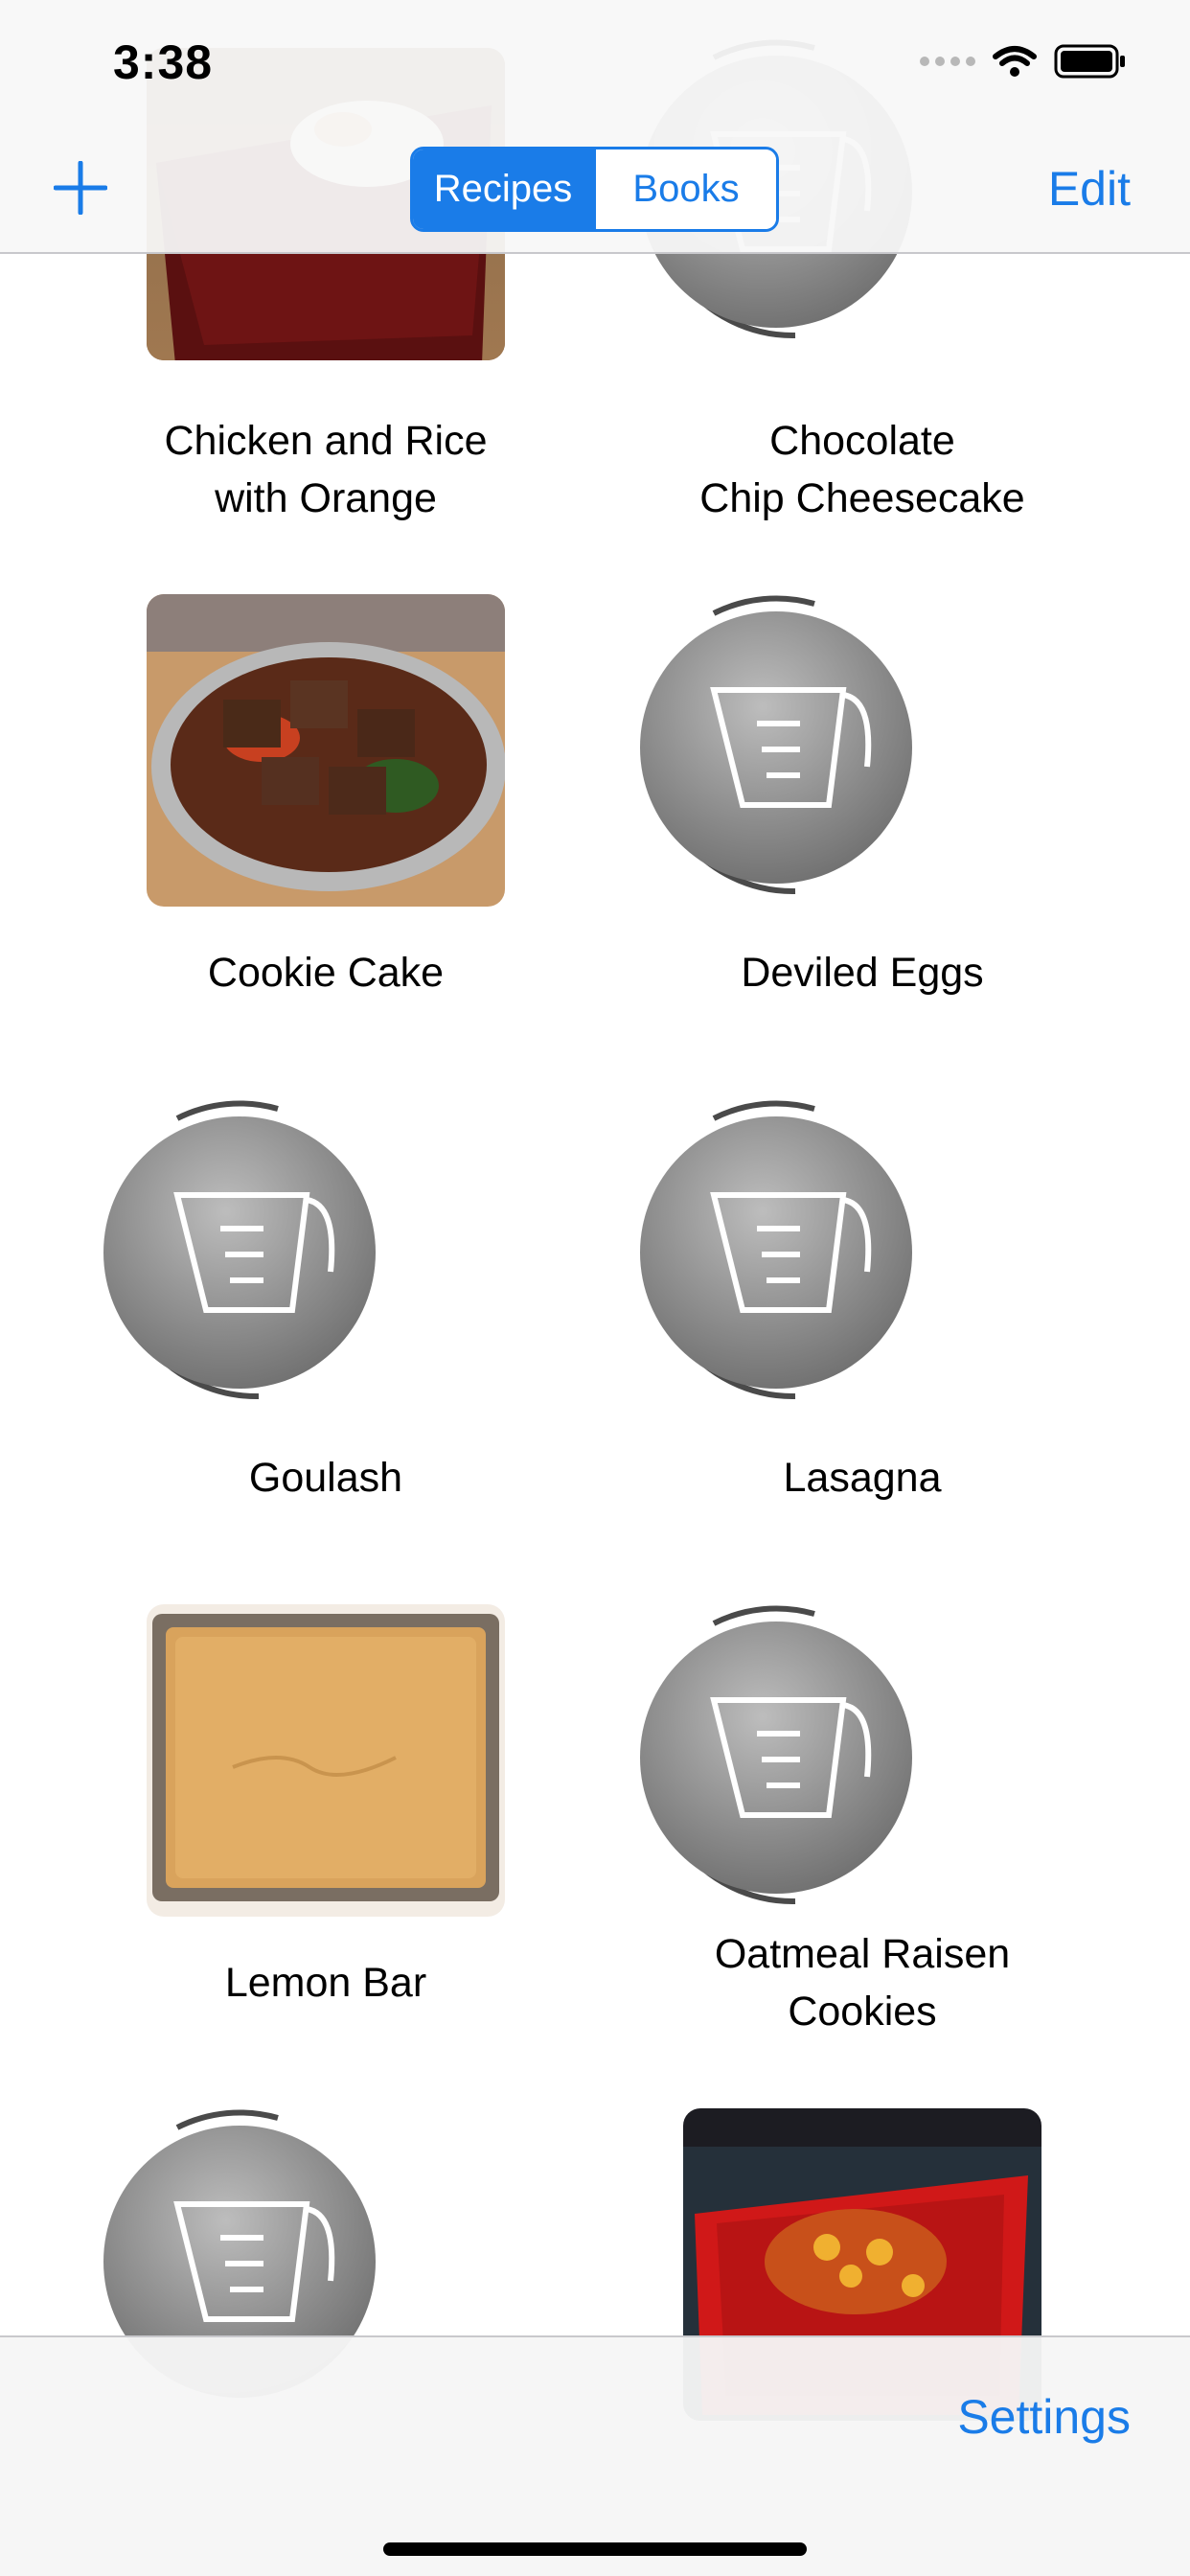 Image resolution: width=1190 pixels, height=2576 pixels. What do you see at coordinates (326, 1760) in the screenshot?
I see `lemon-bar-photo` at bounding box center [326, 1760].